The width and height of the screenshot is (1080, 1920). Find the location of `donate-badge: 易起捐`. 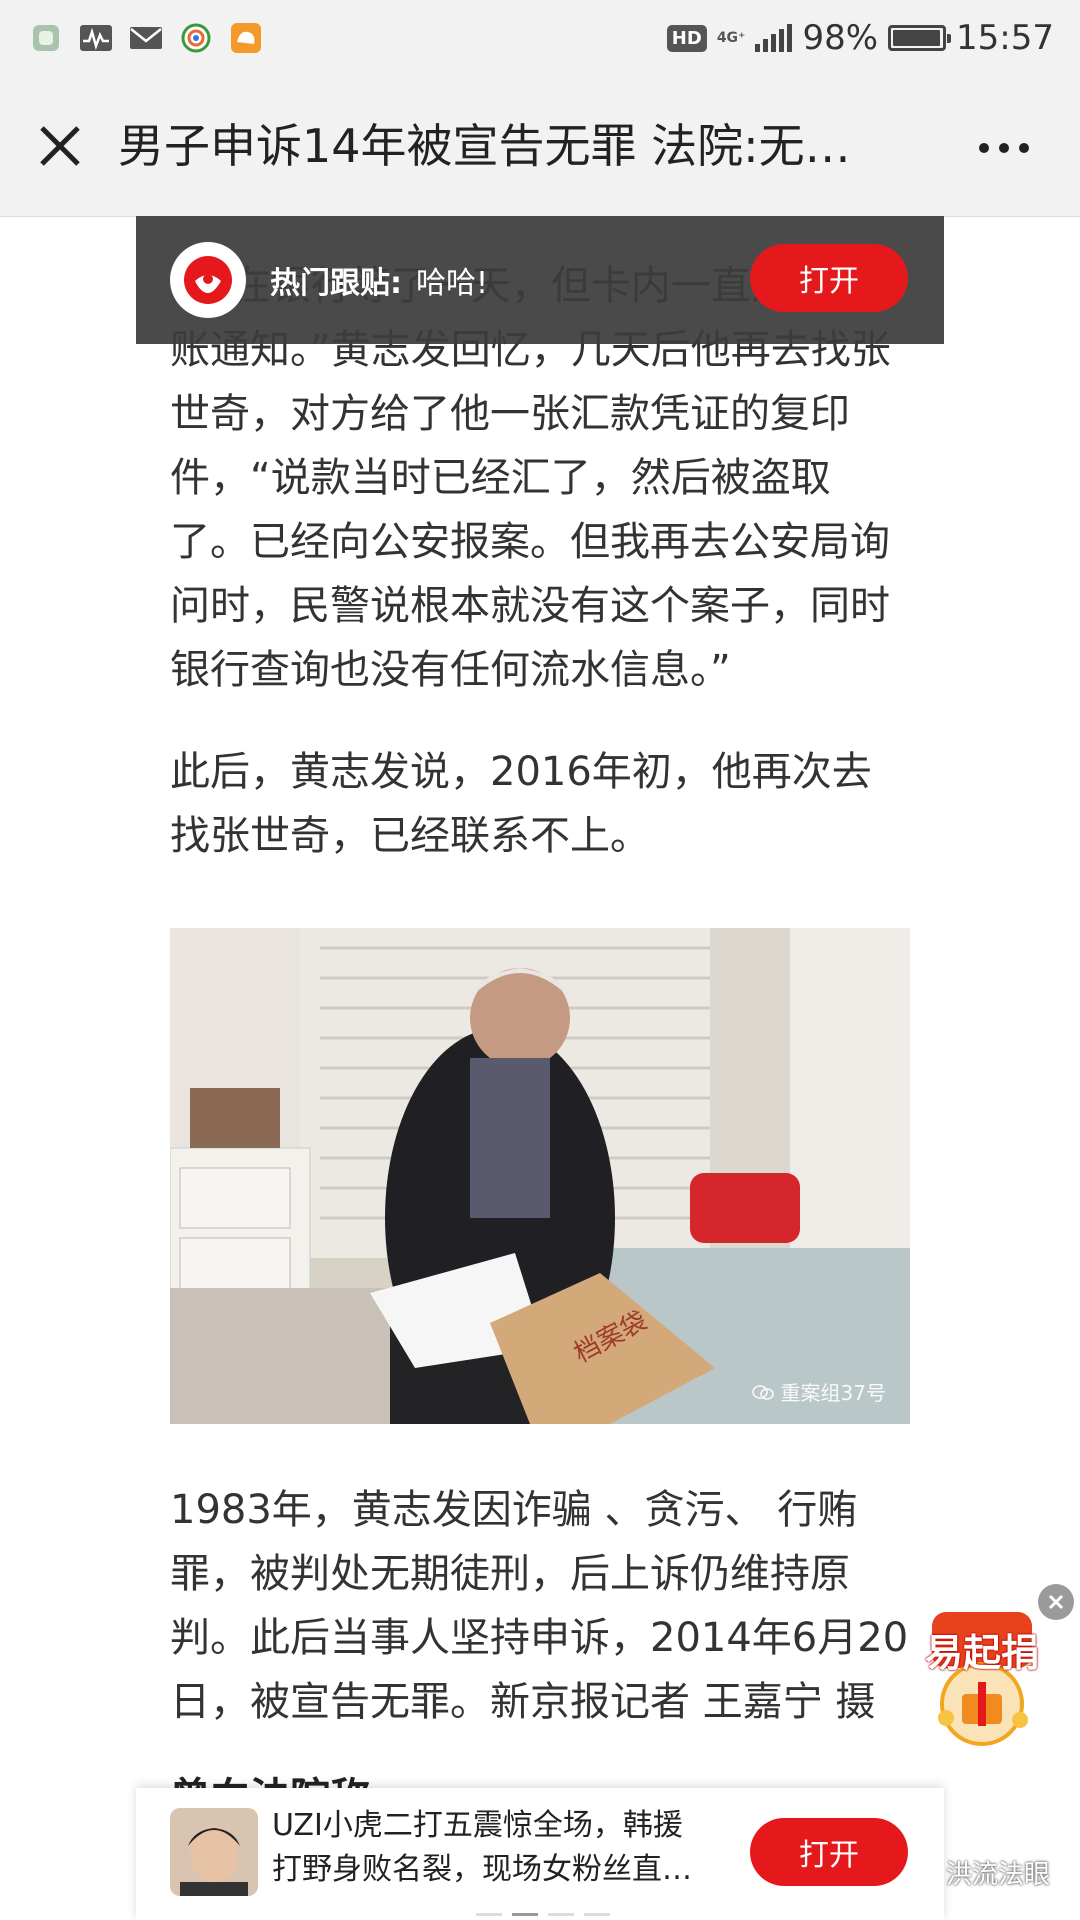

donate-badge: 易起捐 is located at coordinates (982, 1678).